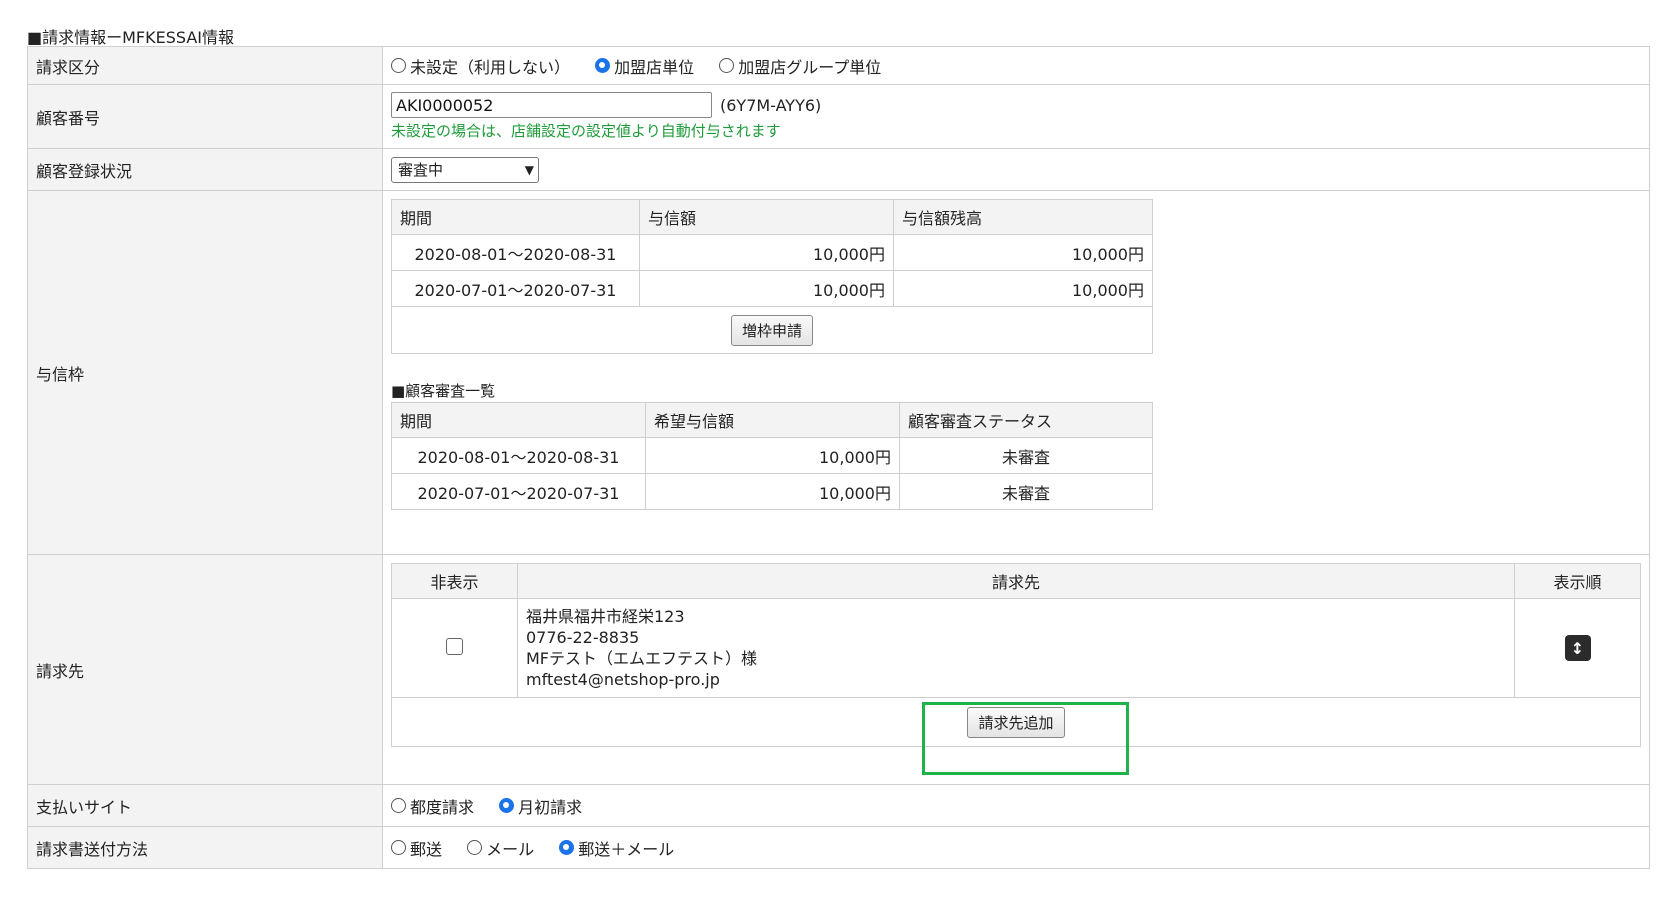  What do you see at coordinates (1016, 116) in the screenshot?
I see `customer-number-cell: (6Y7M-AYY6) 未設定の場合は、店舗設定の設定値より自動付与されます` at bounding box center [1016, 116].